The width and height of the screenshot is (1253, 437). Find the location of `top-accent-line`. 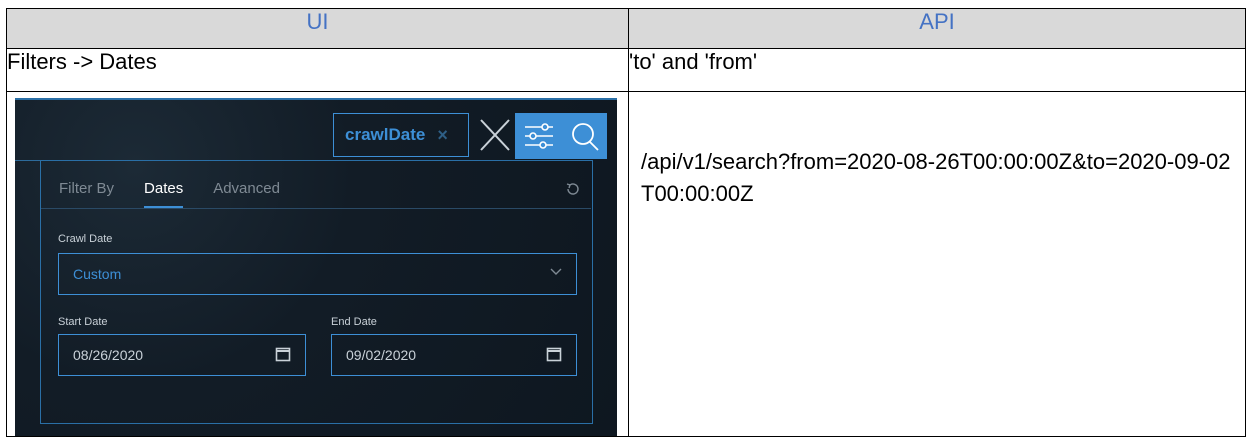

top-accent-line is located at coordinates (316, 99).